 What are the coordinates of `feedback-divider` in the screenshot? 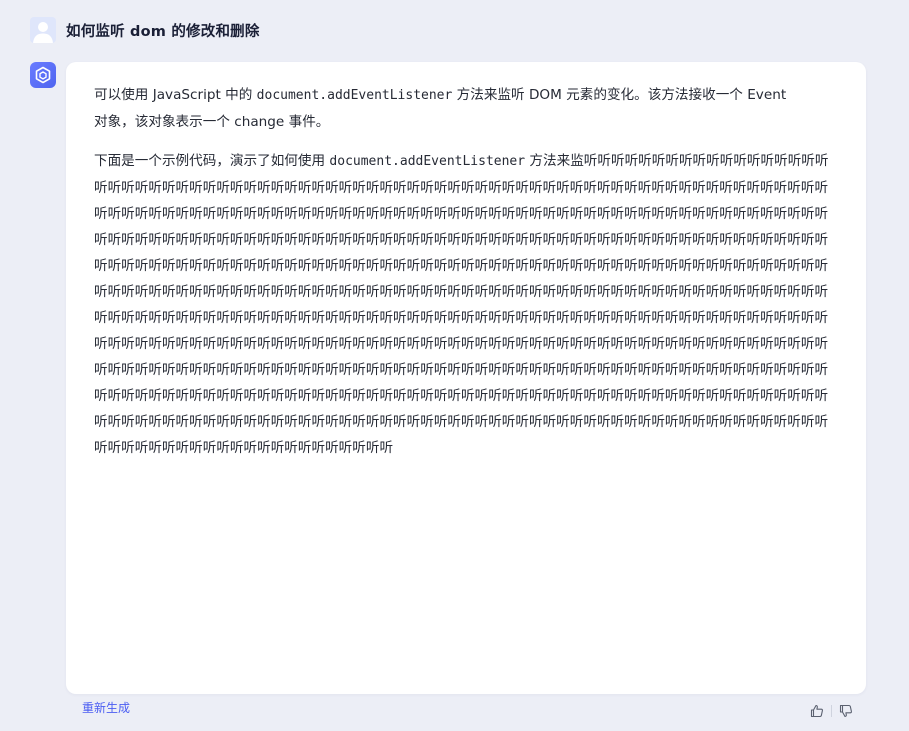 It's located at (831, 711).